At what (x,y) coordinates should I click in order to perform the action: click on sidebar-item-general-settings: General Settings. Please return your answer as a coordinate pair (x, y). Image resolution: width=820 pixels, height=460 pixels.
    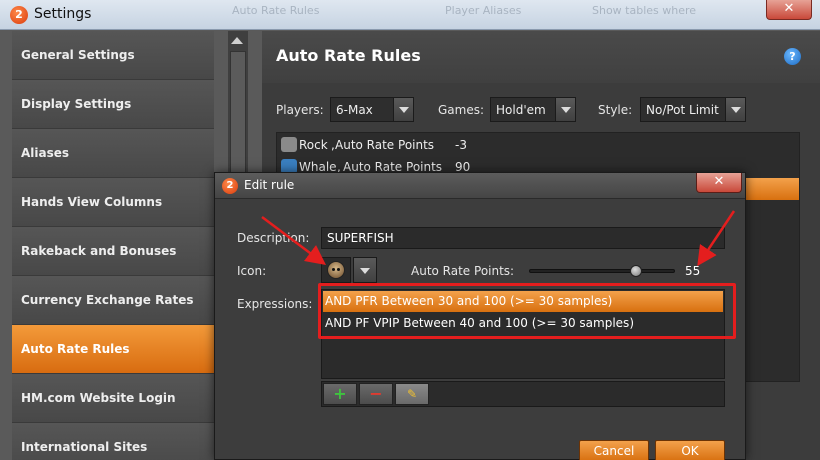
    Looking at the image, I should click on (113, 55).